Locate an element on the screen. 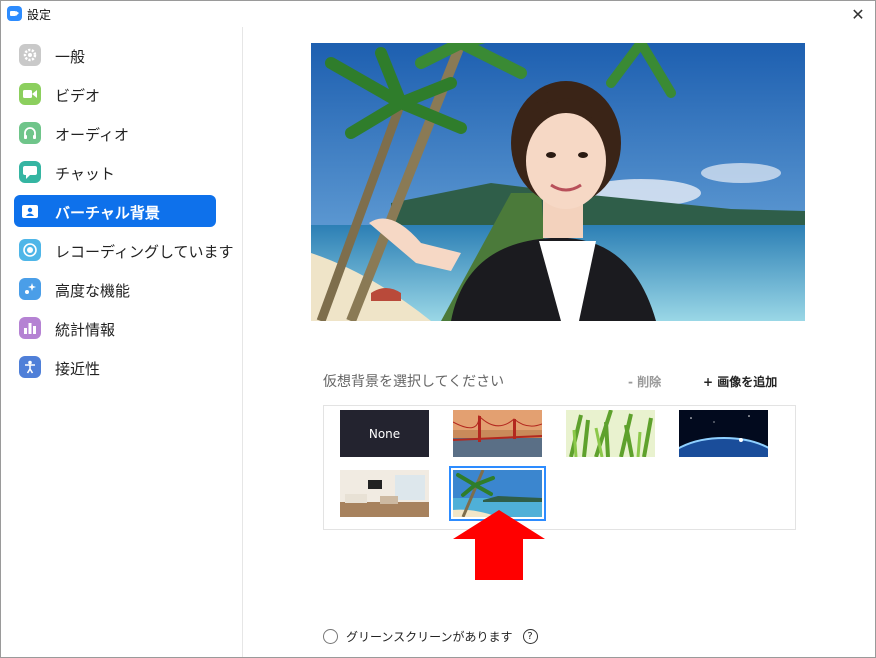 The image size is (876, 658). close-button: ✕ is located at coordinates (858, 14).